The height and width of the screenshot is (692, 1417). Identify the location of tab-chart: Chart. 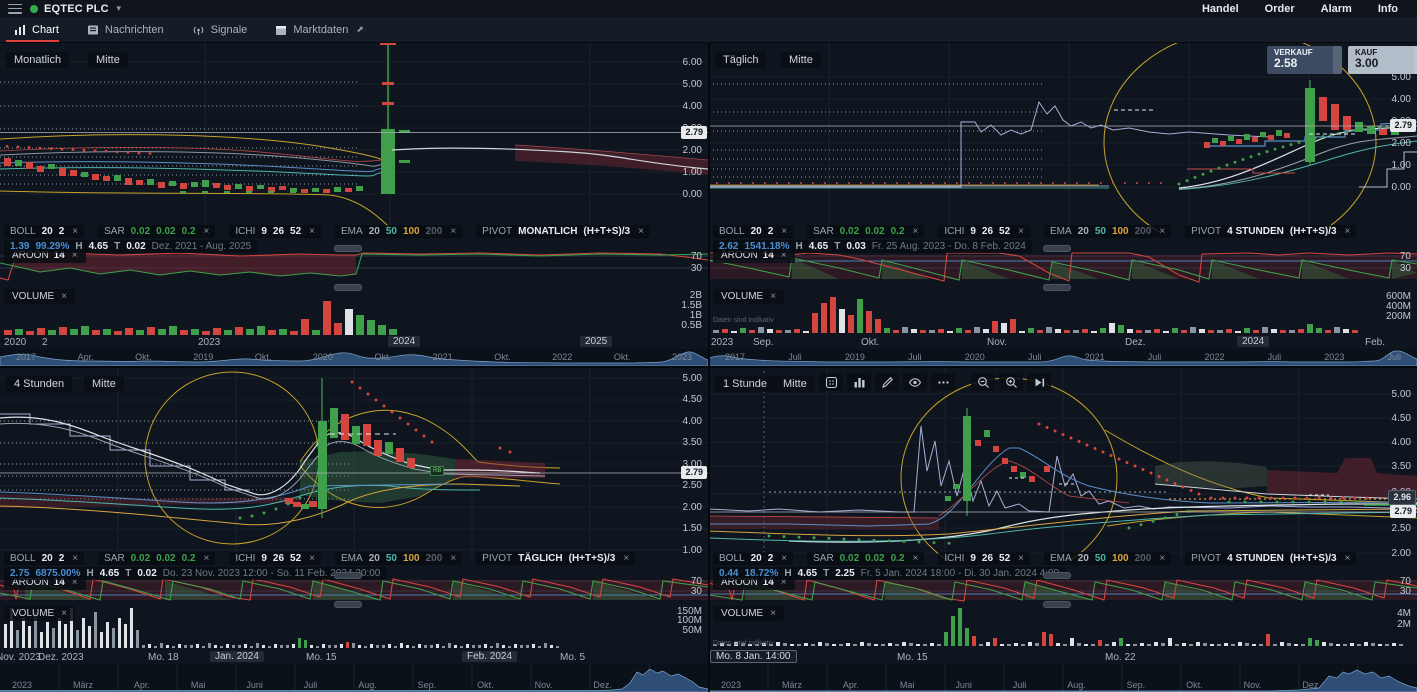
(36, 29).